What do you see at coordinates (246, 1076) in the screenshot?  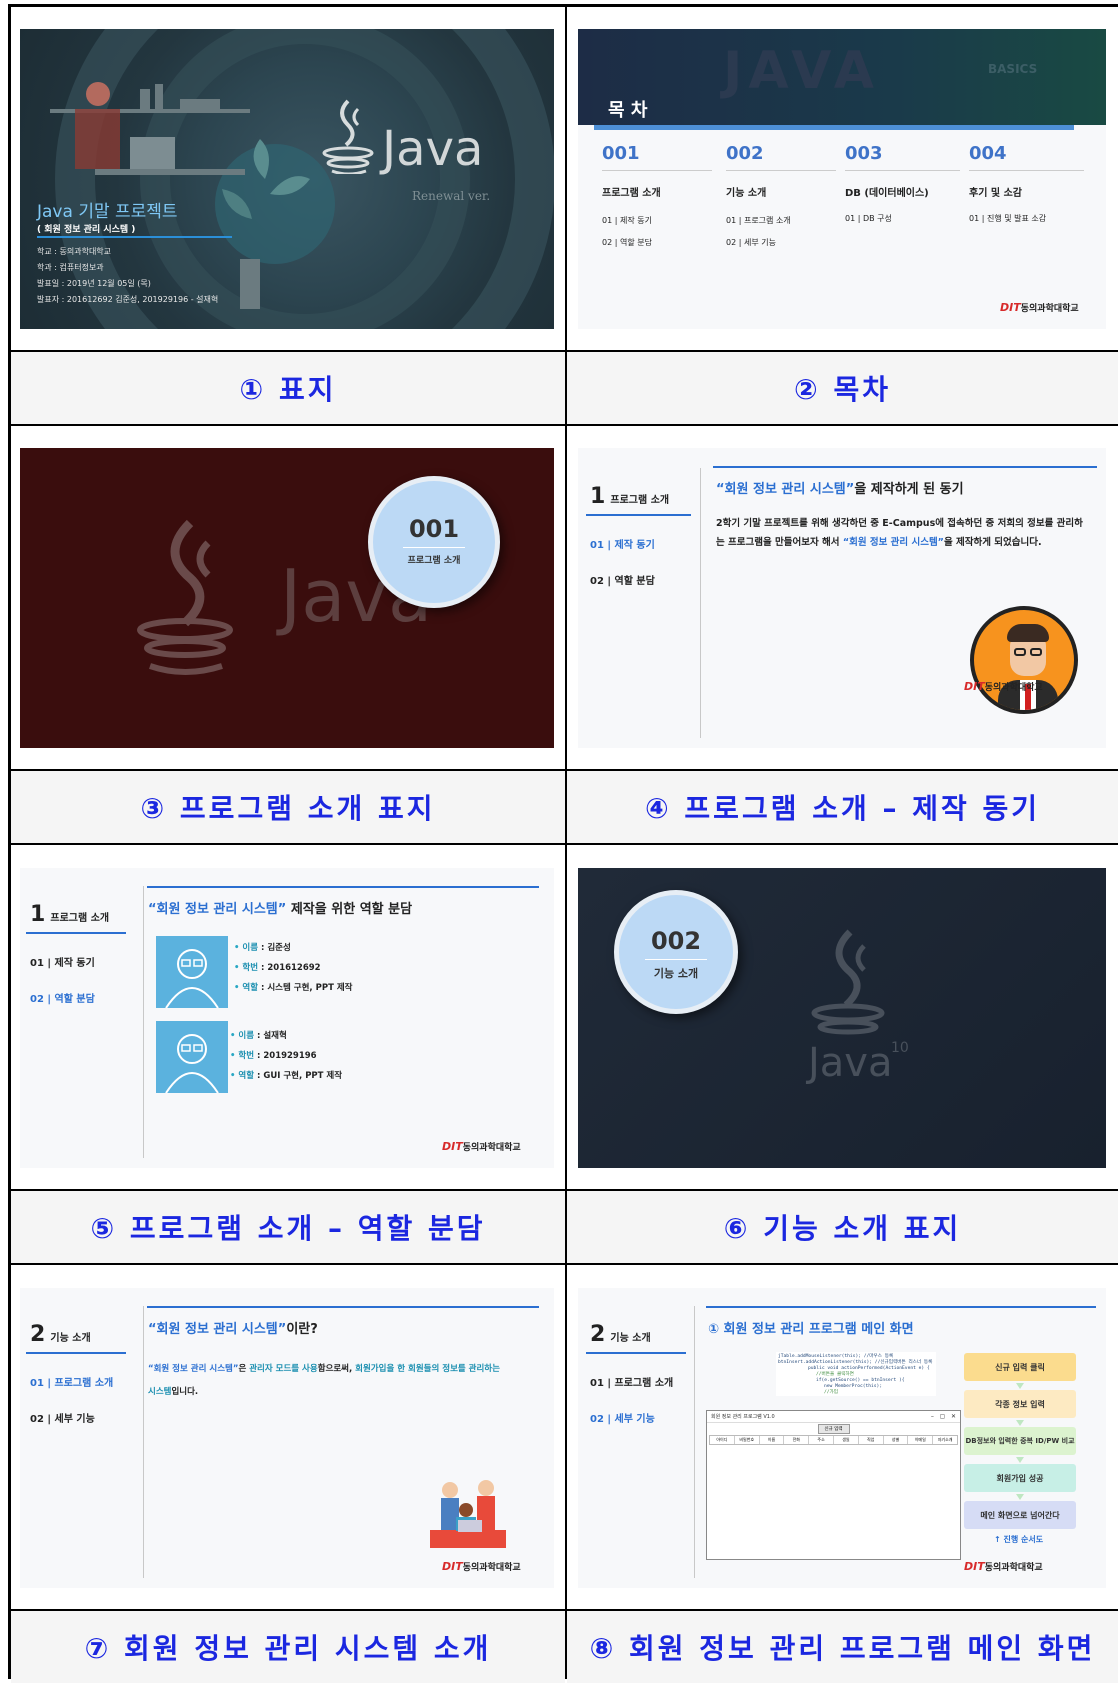 I see `role-key: 역할` at bounding box center [246, 1076].